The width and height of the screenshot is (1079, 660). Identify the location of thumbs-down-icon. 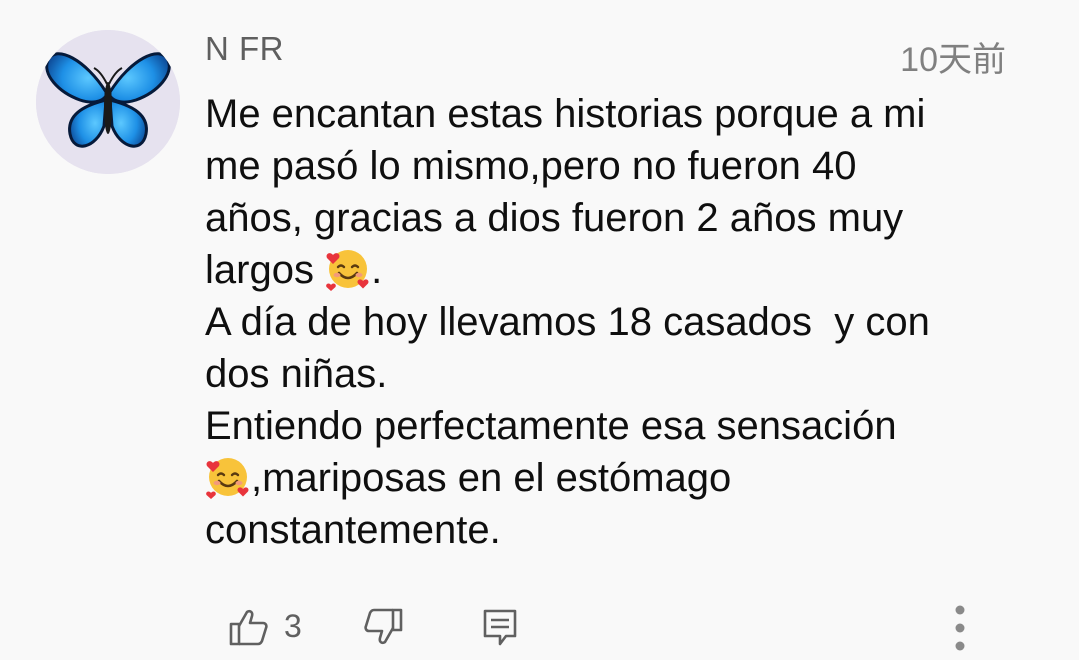
(383, 626).